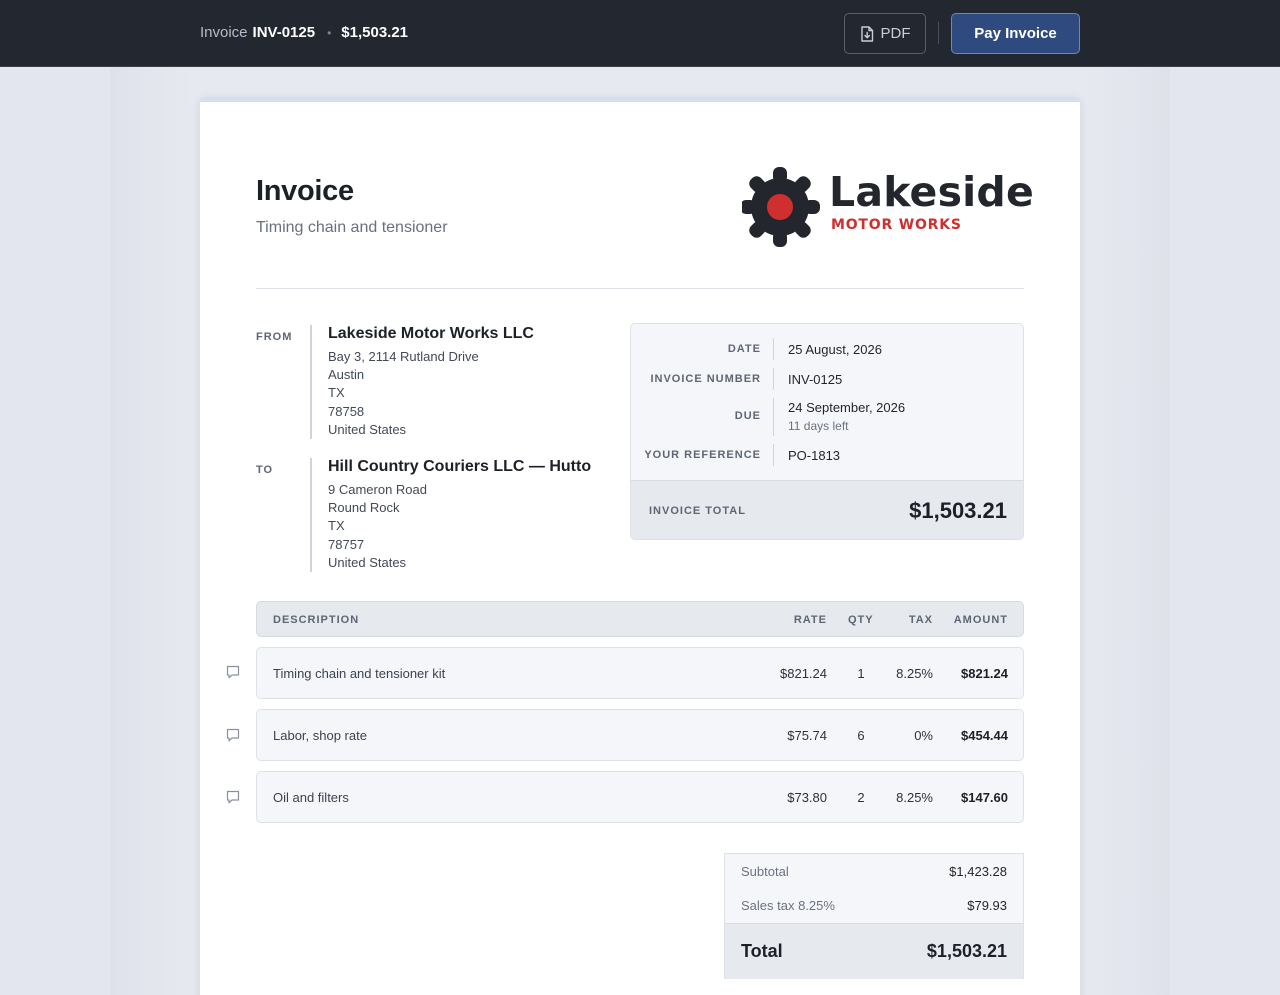 The width and height of the screenshot is (1280, 995). What do you see at coordinates (367, 429) in the screenshot?
I see `from-country: United States` at bounding box center [367, 429].